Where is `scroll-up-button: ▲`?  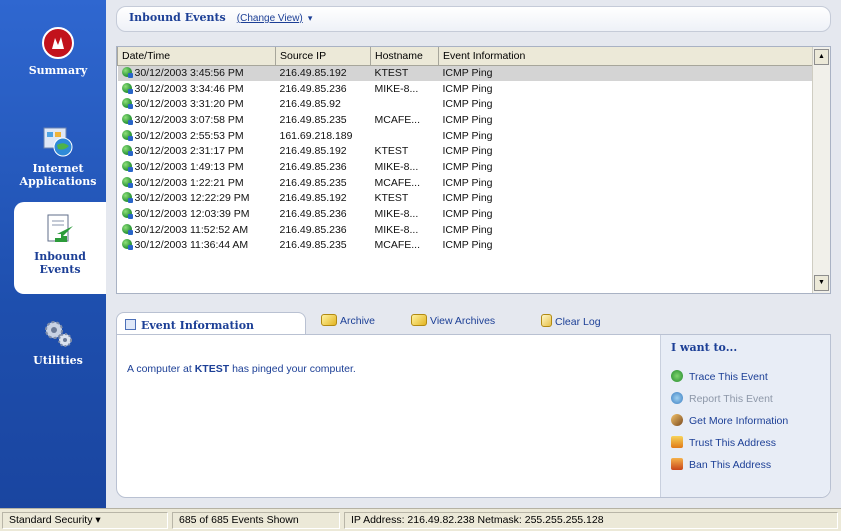 scroll-up-button: ▲ is located at coordinates (821, 57).